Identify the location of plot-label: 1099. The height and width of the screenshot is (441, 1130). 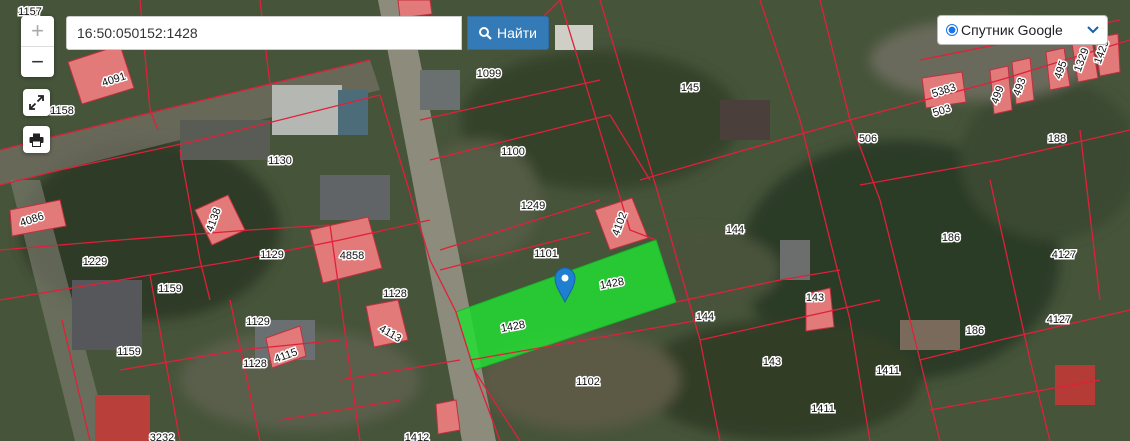
(489, 74).